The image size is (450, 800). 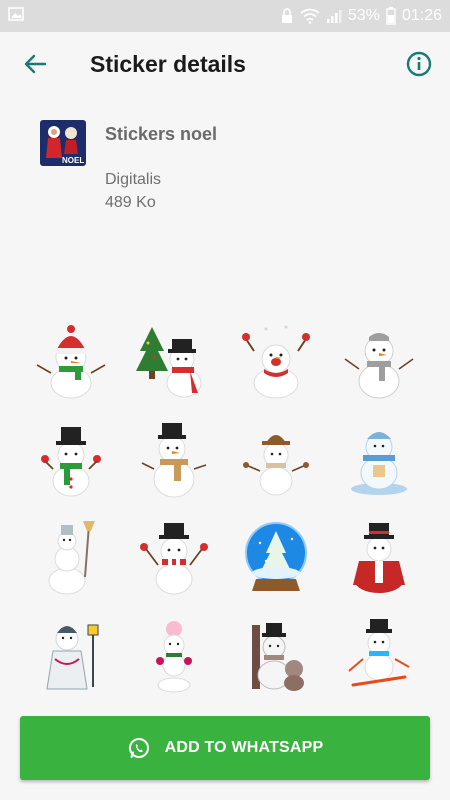 I want to click on app-bar: Sticker details, so click(x=225, y=67).